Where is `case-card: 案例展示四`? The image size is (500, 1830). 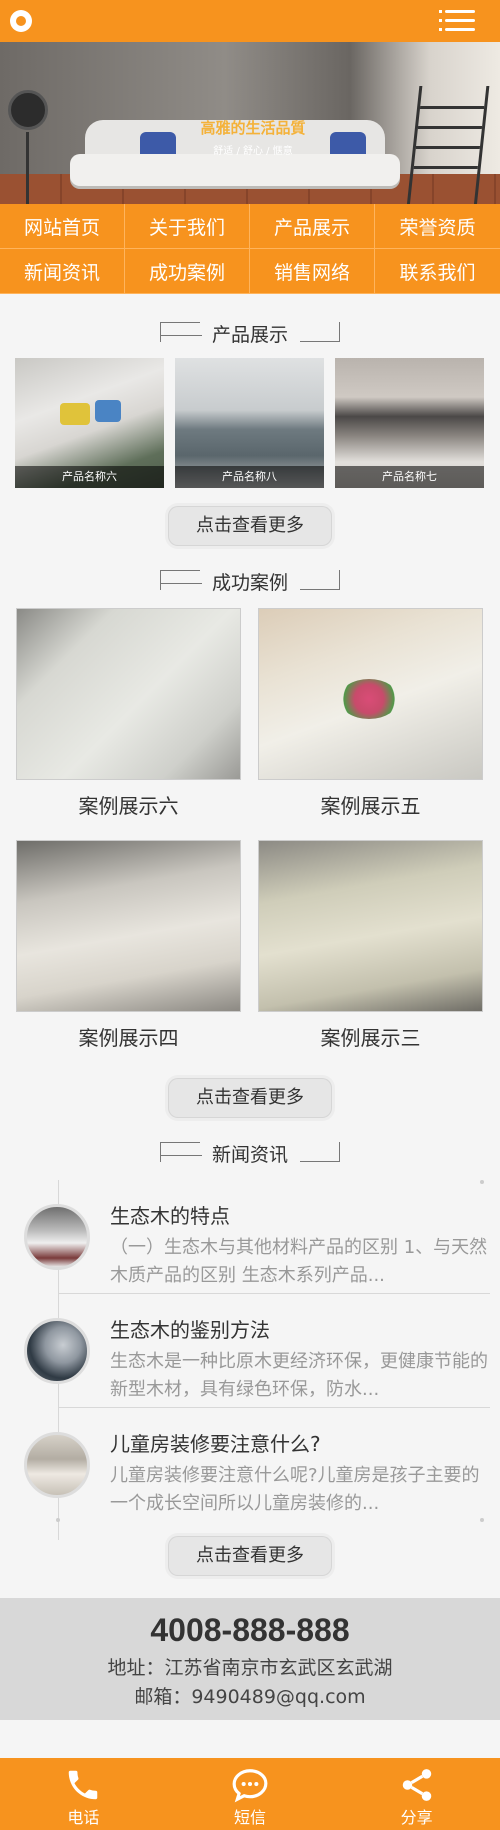
case-card: 案例展示四 is located at coordinates (128, 945).